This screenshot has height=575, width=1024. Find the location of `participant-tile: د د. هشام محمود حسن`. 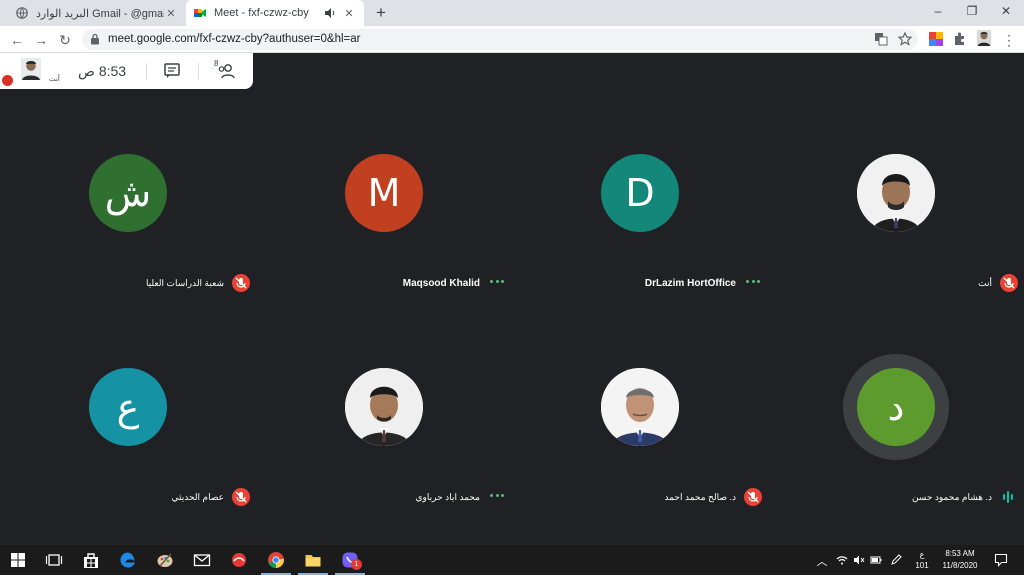

participant-tile: د د. هشام محمود حسن is located at coordinates (894, 406).